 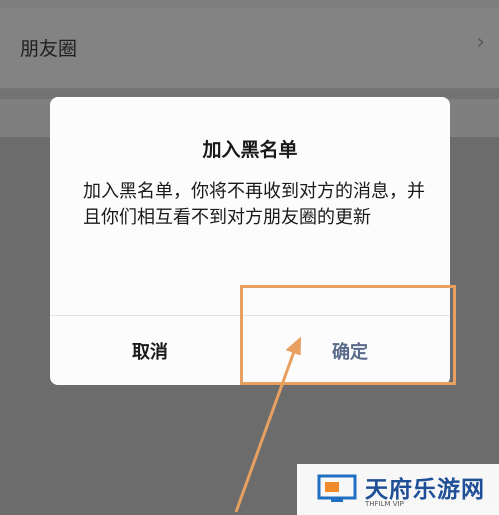 I want to click on dialog-message: 加入黑名单，你将不再收到对方的消息，并且你们相互看不到对方朋友圈的更新, so click(x=254, y=204).